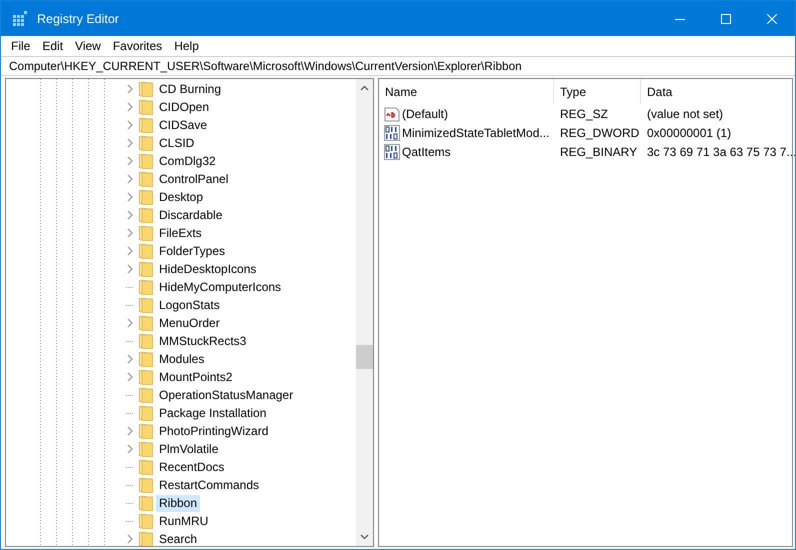  What do you see at coordinates (203, 341) in the screenshot?
I see `tree-item: MMStuckRects3` at bounding box center [203, 341].